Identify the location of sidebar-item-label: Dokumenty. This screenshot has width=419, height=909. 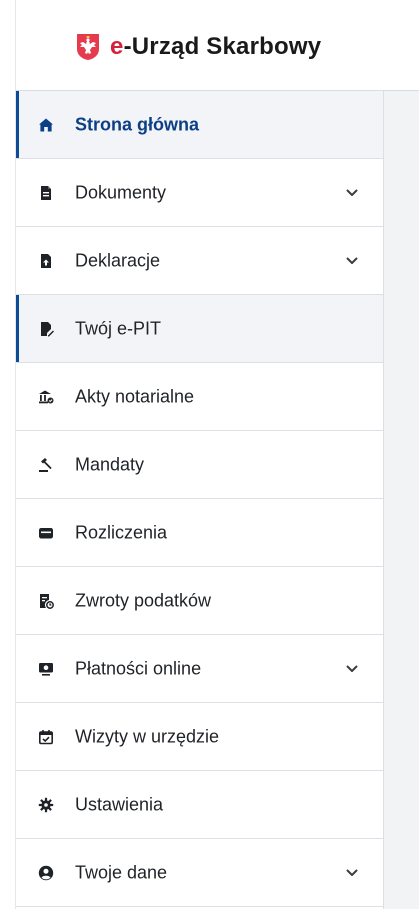
(121, 192).